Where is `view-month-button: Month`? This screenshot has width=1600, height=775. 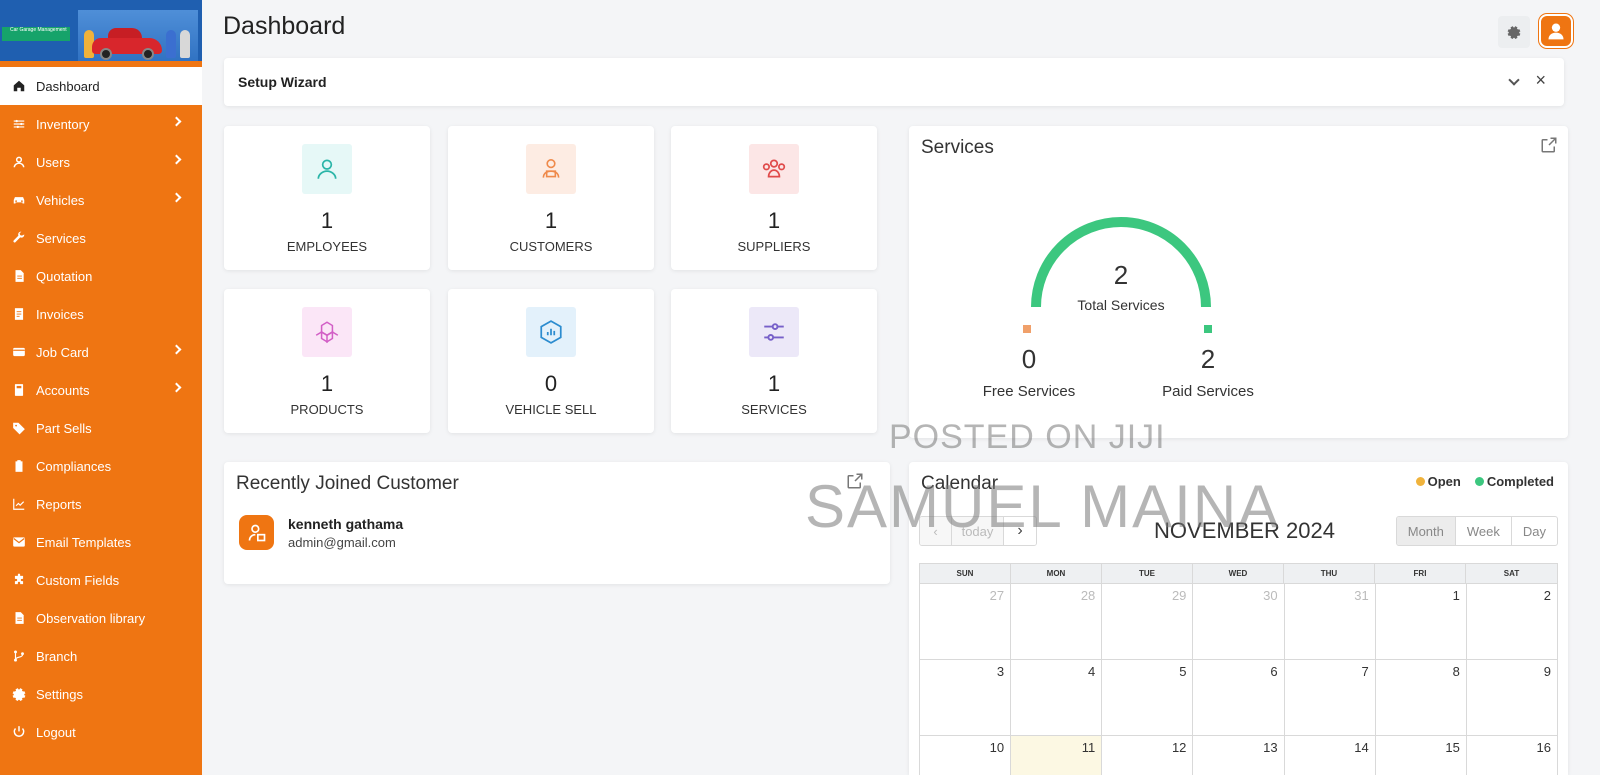 view-month-button: Month is located at coordinates (1426, 531).